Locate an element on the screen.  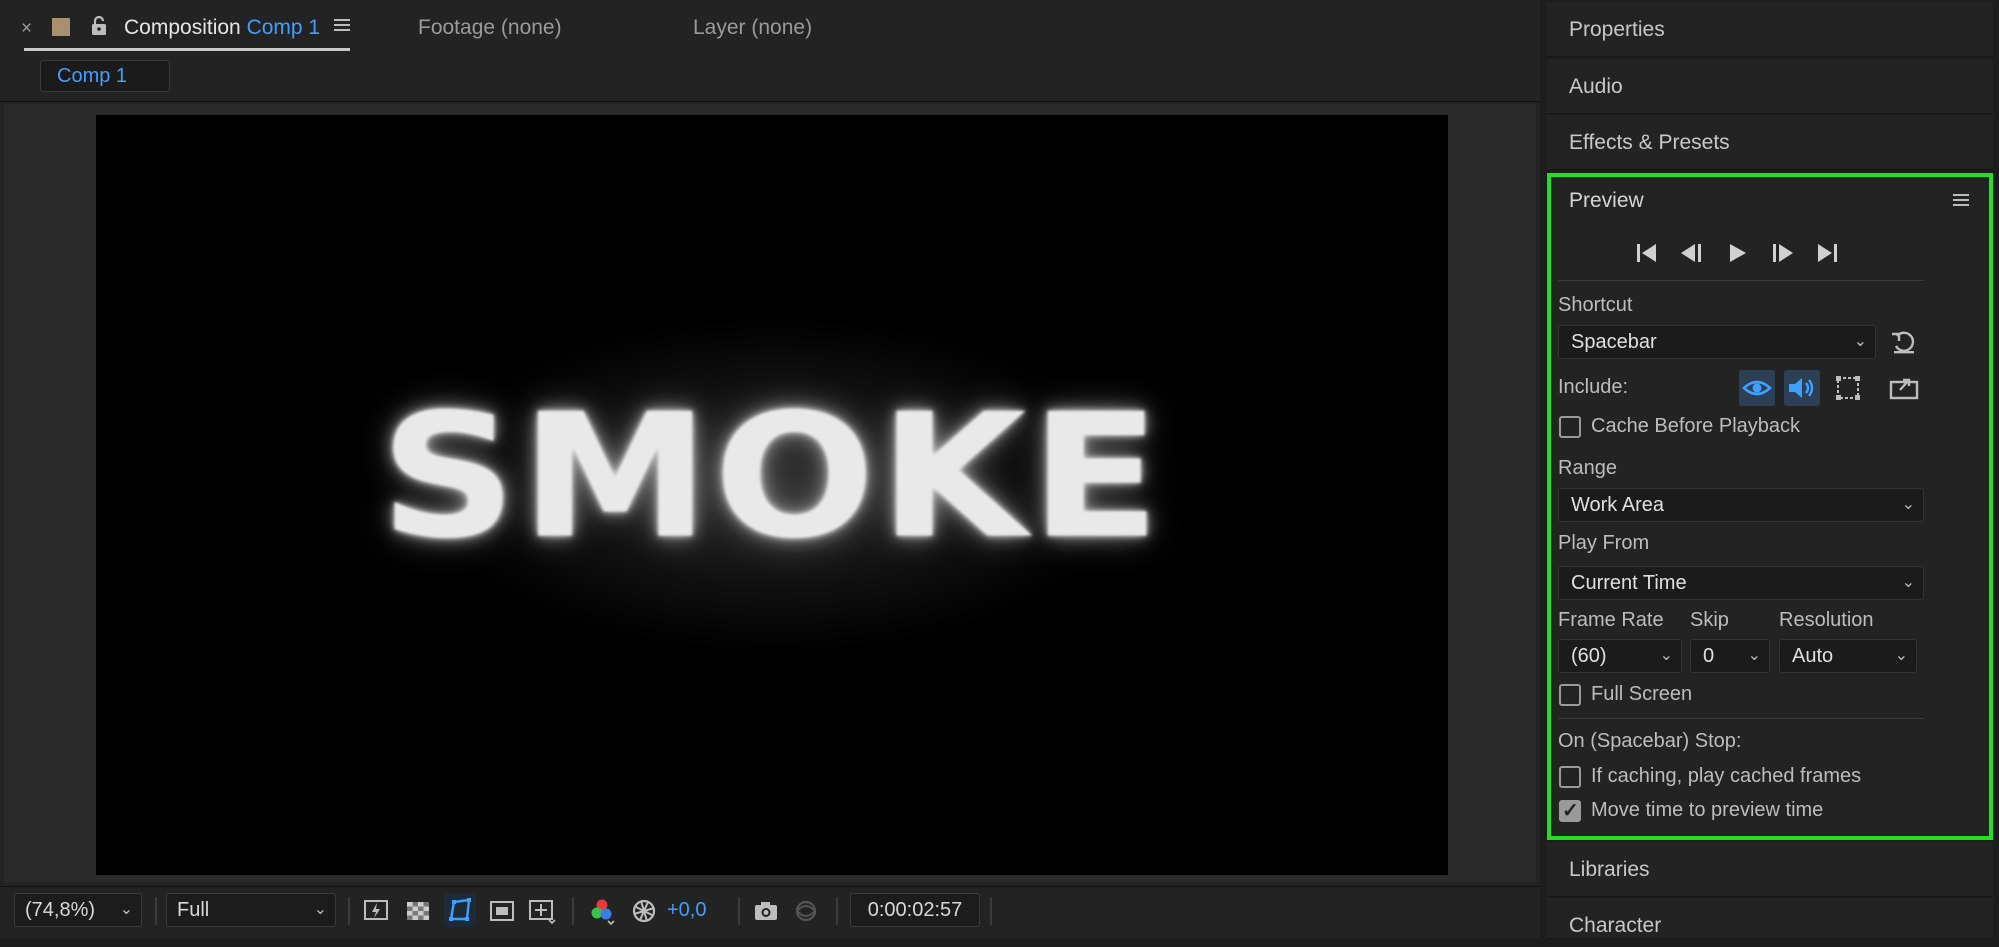
overlays-icon is located at coordinates (1848, 388).